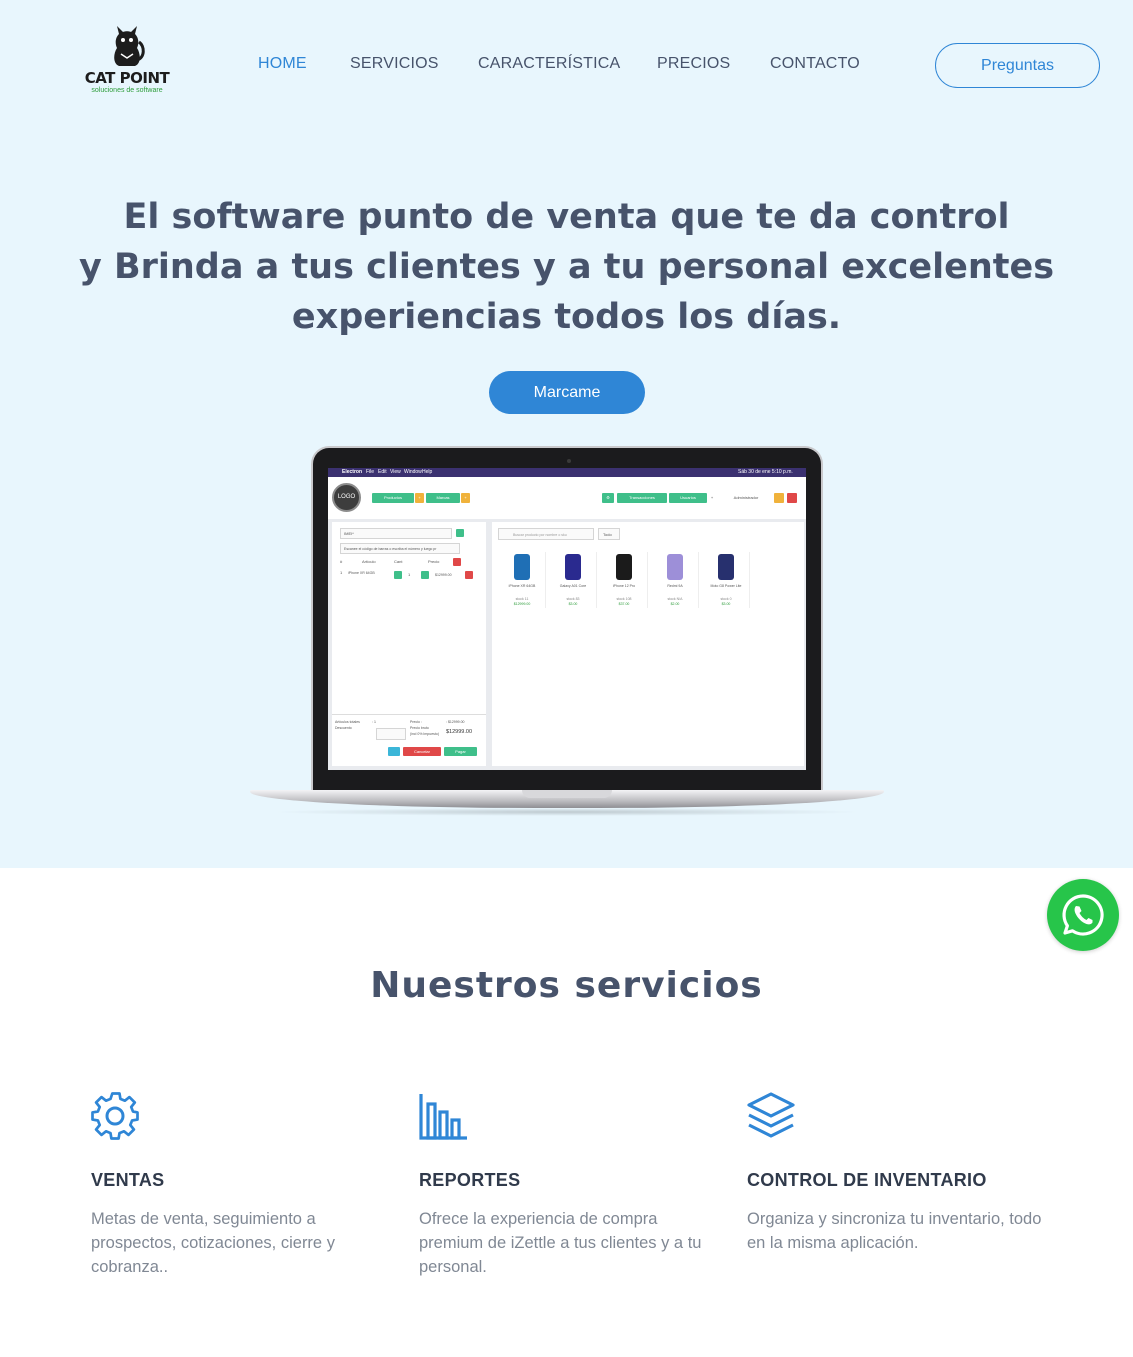  I want to click on nav-item-caracteristica: CARACTERÍSTICA, so click(549, 64).